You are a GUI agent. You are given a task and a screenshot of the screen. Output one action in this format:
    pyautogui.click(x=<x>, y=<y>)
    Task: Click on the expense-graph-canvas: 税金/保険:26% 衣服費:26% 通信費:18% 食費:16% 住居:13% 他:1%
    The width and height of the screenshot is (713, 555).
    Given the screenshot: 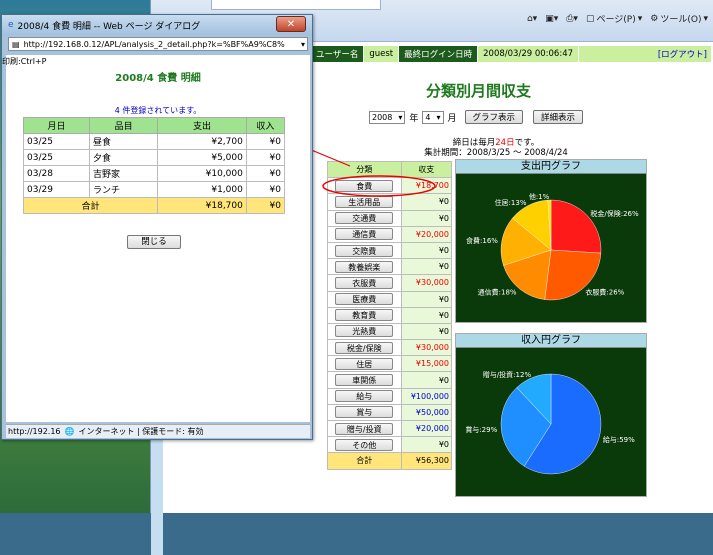 What is the action you would take?
    pyautogui.click(x=551, y=248)
    